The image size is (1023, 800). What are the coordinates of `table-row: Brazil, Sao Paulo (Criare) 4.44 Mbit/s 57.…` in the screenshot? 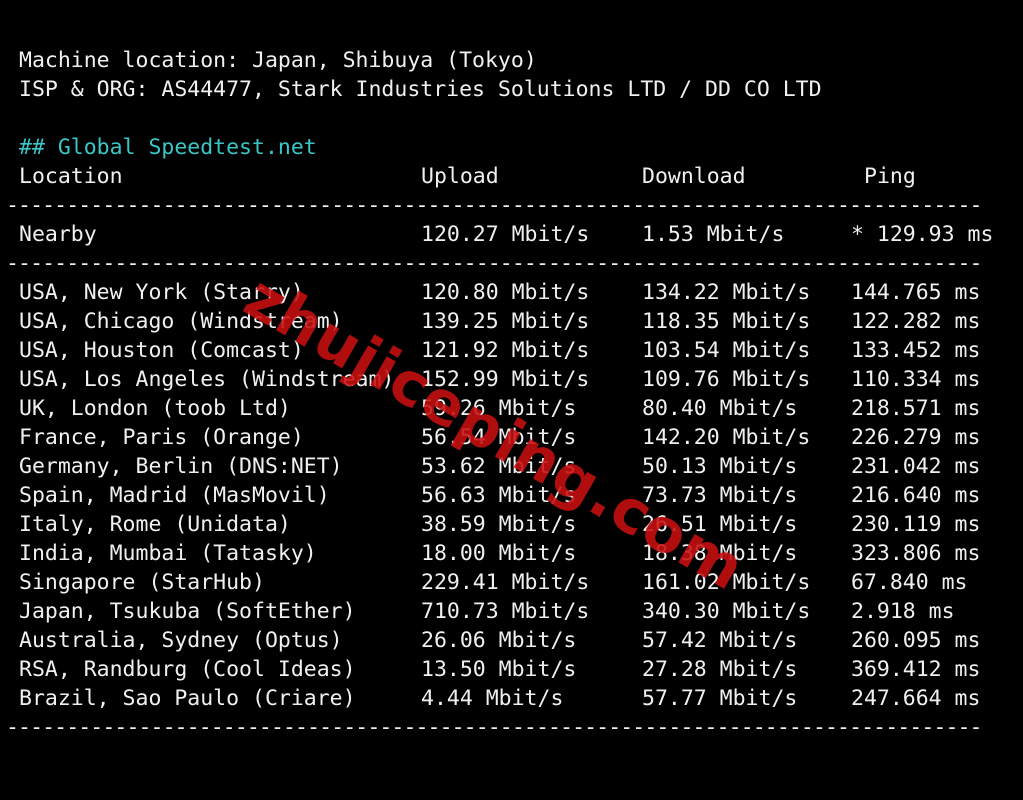 It's located at (511, 698).